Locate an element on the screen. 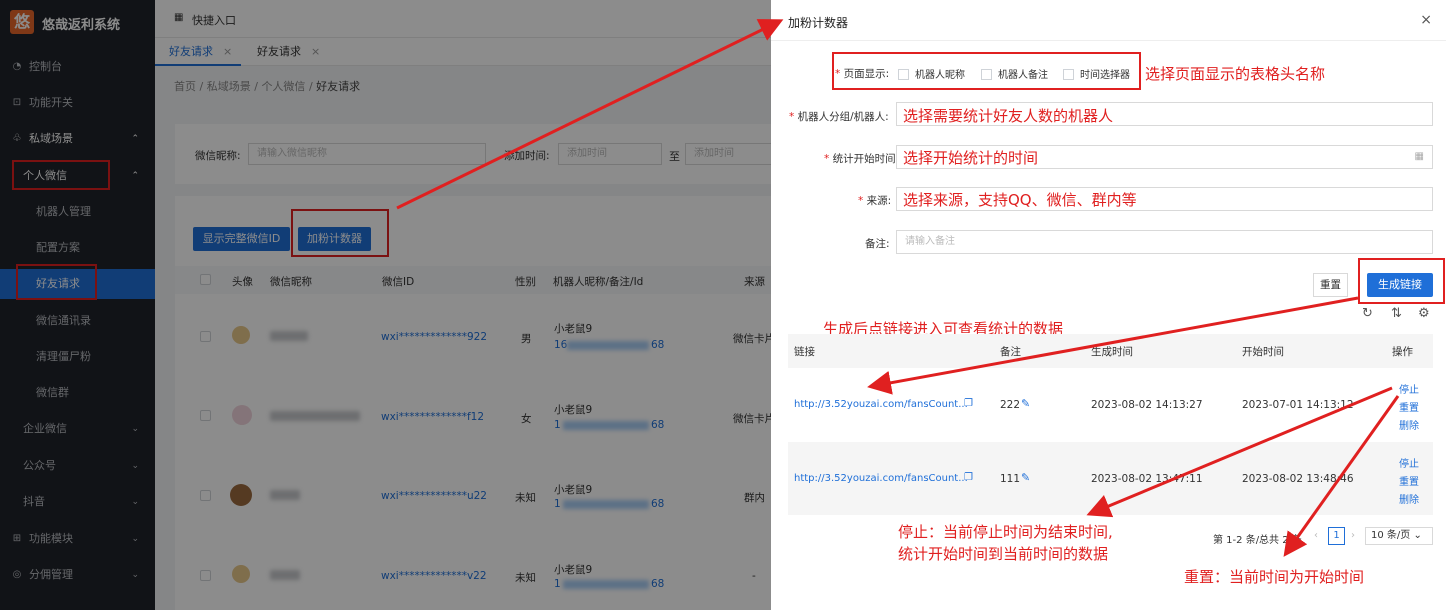 This screenshot has width=1446, height=610. arrow-to-drawer is located at coordinates (590, 114).